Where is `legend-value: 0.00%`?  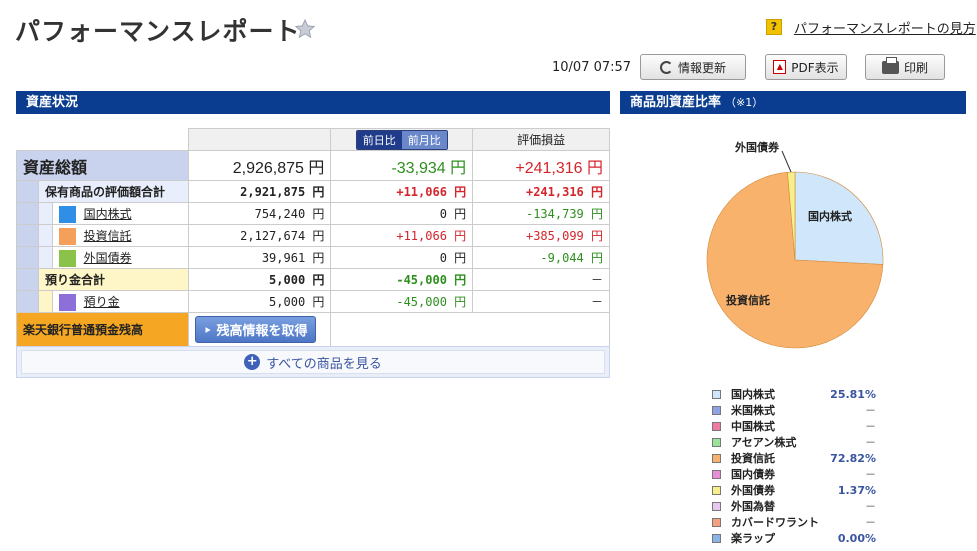
legend-value: 0.00% is located at coordinates (856, 538).